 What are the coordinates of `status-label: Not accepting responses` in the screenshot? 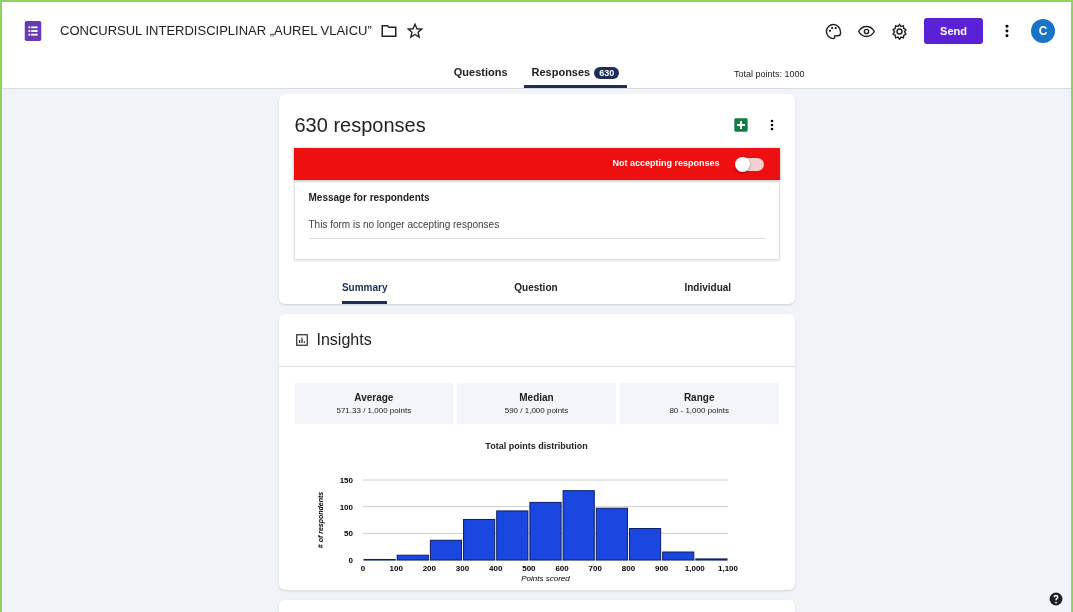 It's located at (666, 164).